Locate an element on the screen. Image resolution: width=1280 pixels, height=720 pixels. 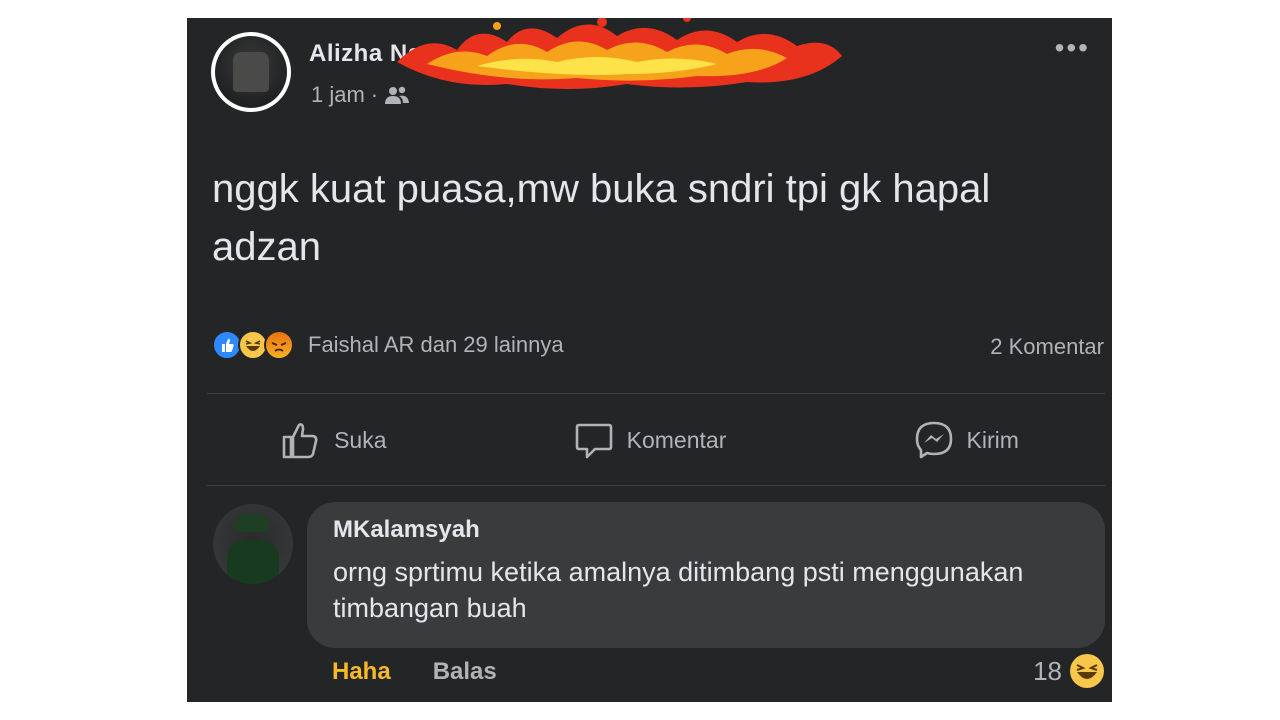
comment-button: Komentar is located at coordinates (650, 440).